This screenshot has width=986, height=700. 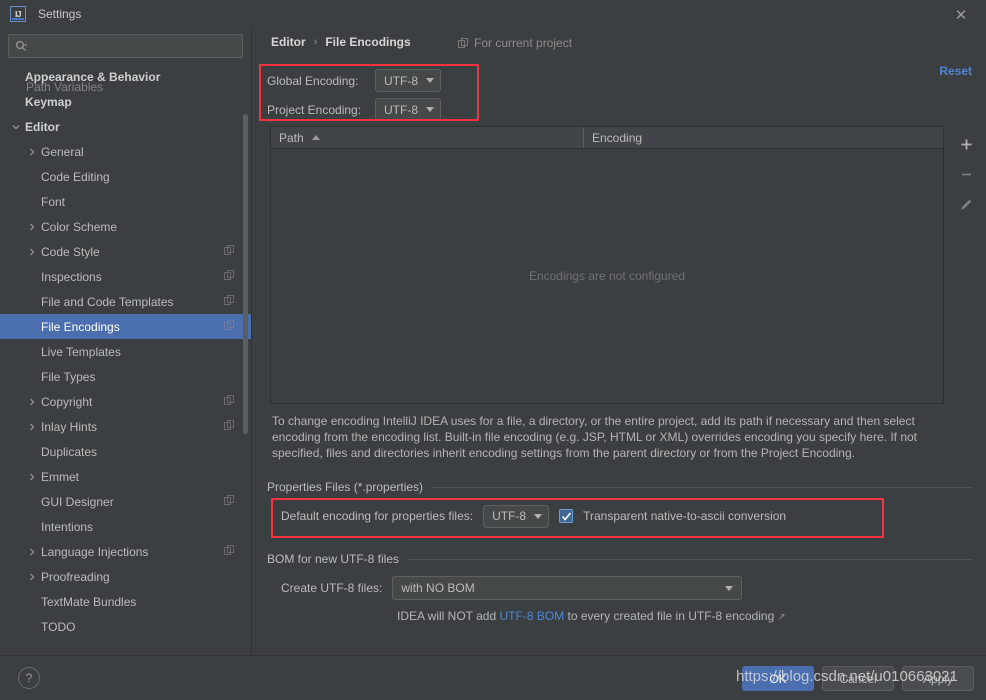 I want to click on search-box, so click(x=125, y=46).